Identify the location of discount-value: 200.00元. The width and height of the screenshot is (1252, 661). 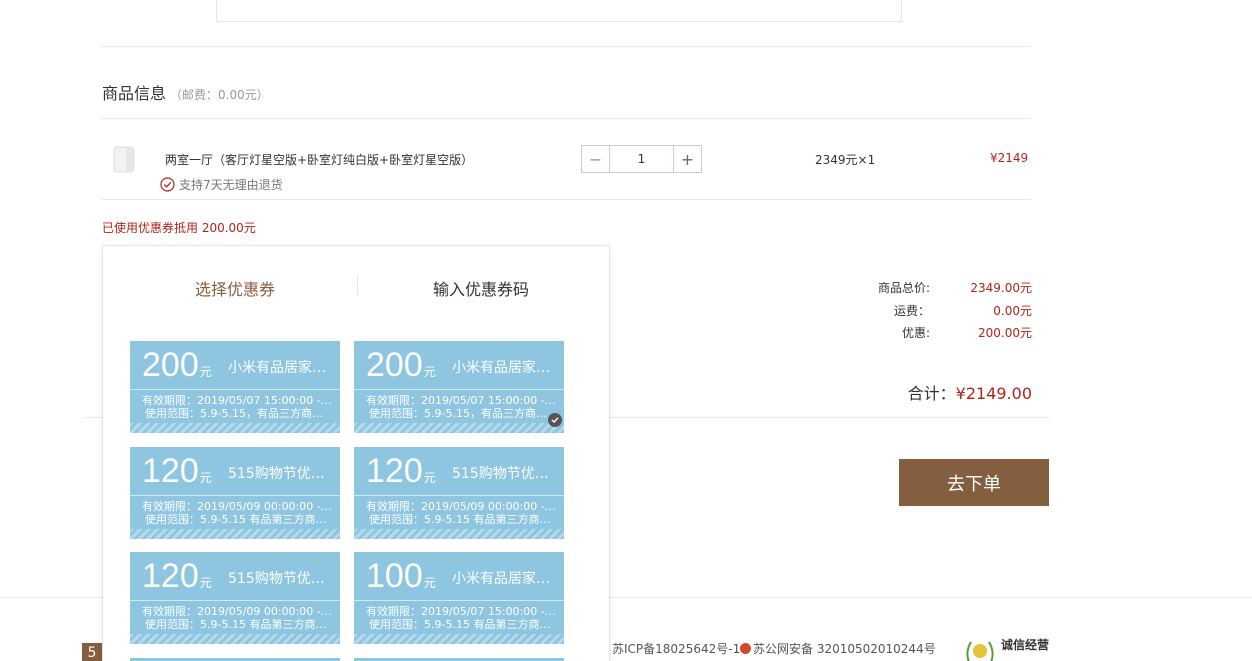
(1005, 333).